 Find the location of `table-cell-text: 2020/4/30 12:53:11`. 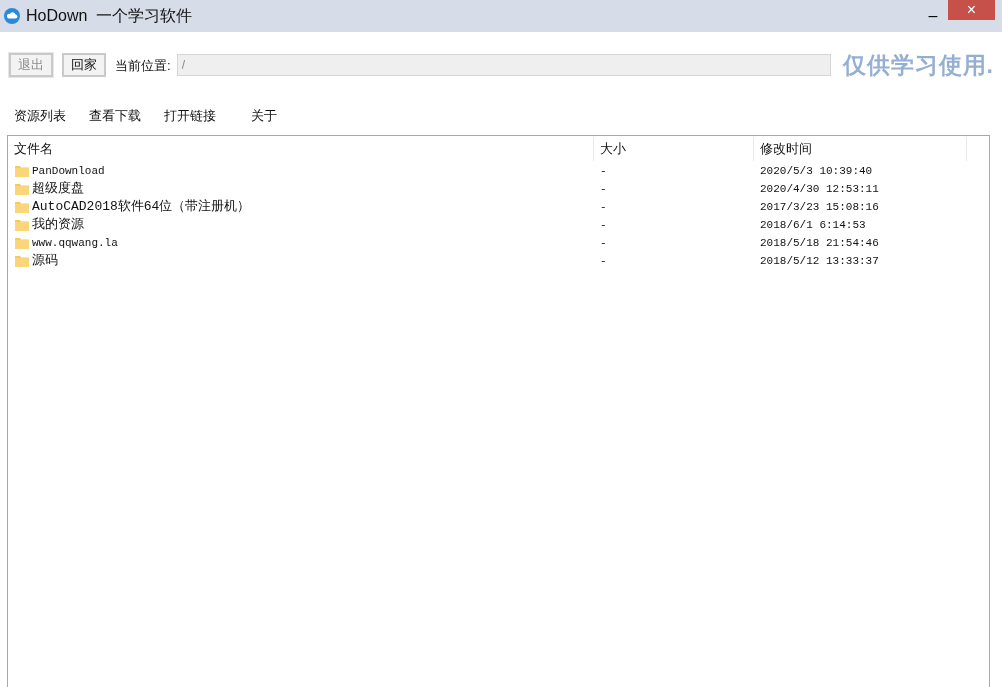

table-cell-text: 2020/4/30 12:53:11 is located at coordinates (819, 189).